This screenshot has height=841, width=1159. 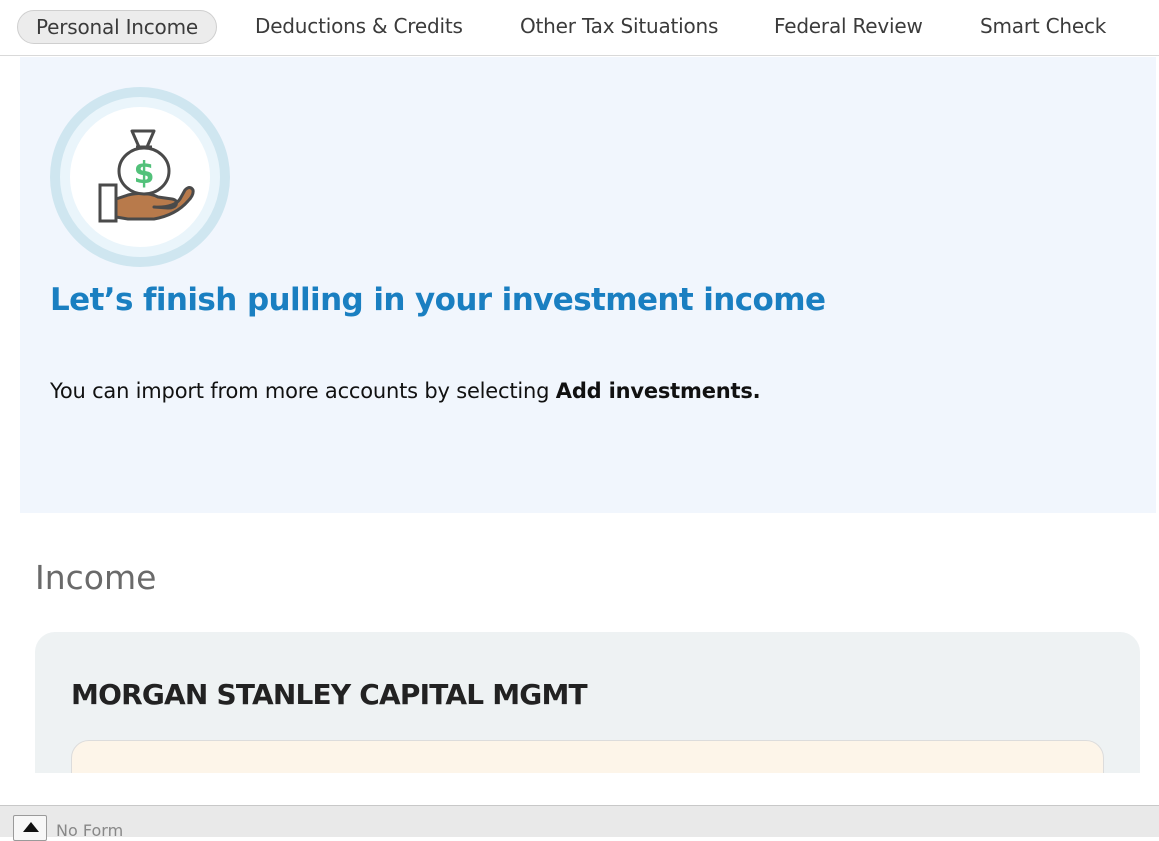 I want to click on tab-smart-check: Smart Check, so click(x=1043, y=27).